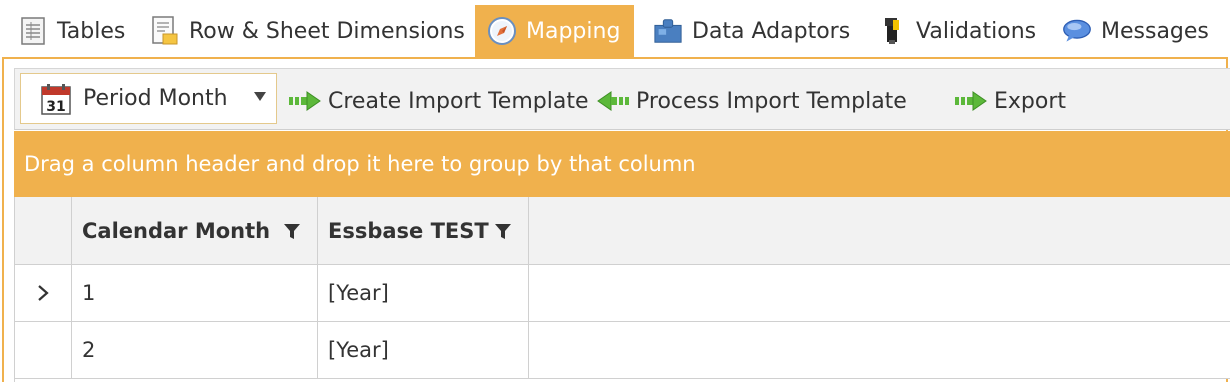  I want to click on calendar-icon: 31, so click(56, 99).